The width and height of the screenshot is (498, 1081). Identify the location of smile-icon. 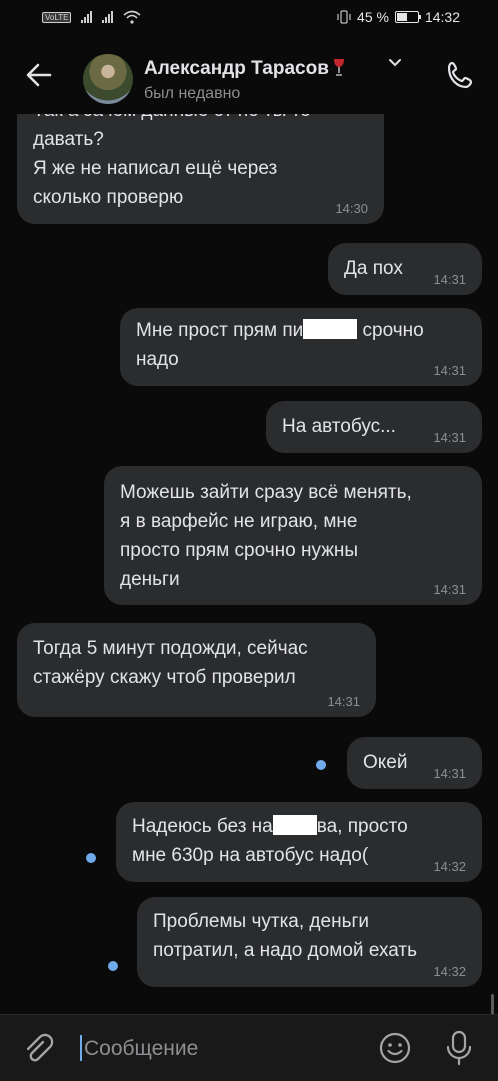
(395, 1048).